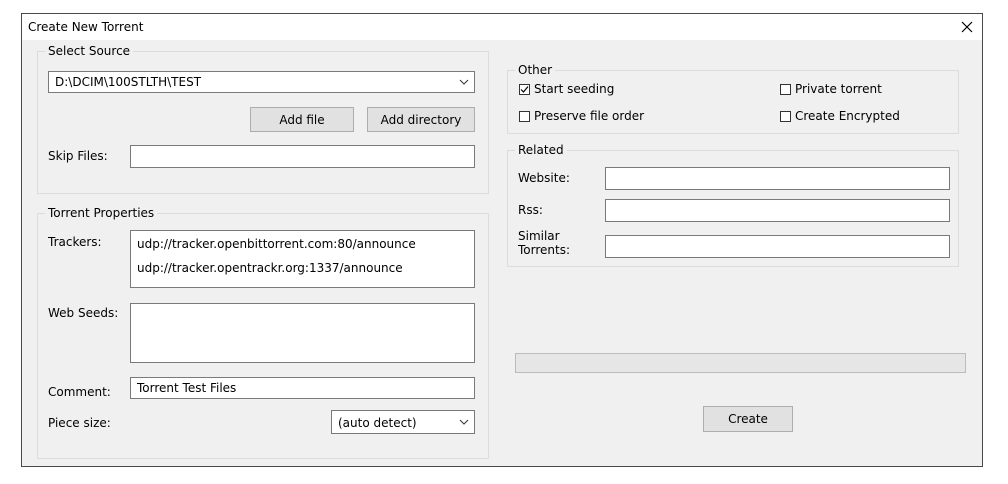 The width and height of the screenshot is (1008, 484). What do you see at coordinates (541, 150) in the screenshot?
I see `related-legend: Related` at bounding box center [541, 150].